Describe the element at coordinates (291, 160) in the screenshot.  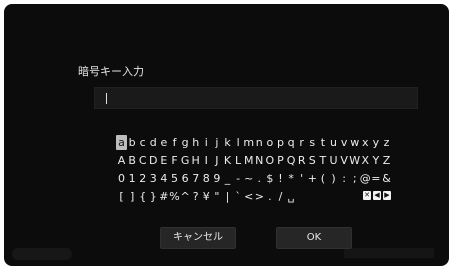
I see `keyboard-key: Q` at that location.